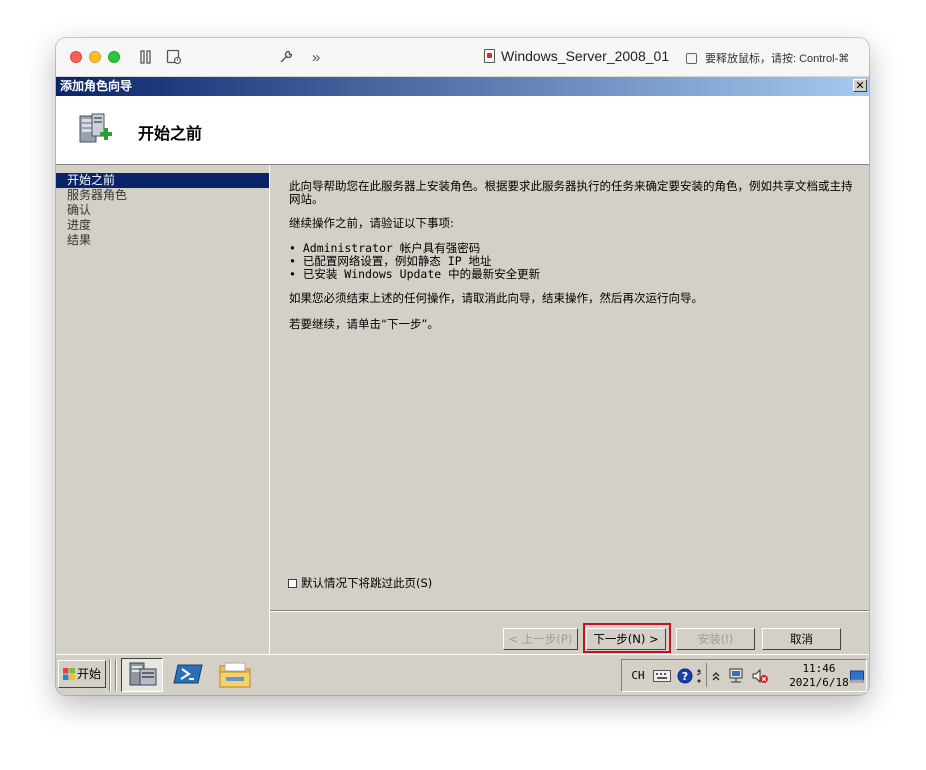 The height and width of the screenshot is (770, 926). I want to click on dialog-close-button: ✕, so click(860, 85).